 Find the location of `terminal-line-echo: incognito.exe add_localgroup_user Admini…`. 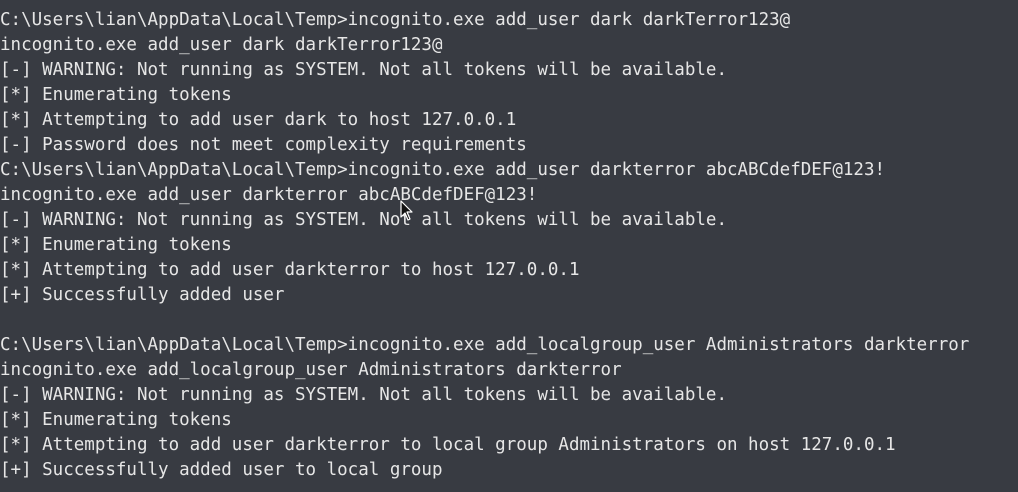

terminal-line-echo: incognito.exe add_localgroup_user Admini… is located at coordinates (311, 370).